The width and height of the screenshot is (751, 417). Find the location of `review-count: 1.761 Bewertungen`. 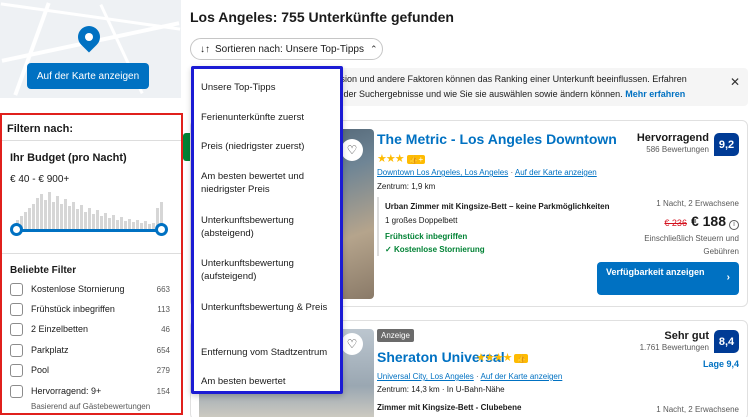

review-count: 1.761 Bewertungen is located at coordinates (674, 347).